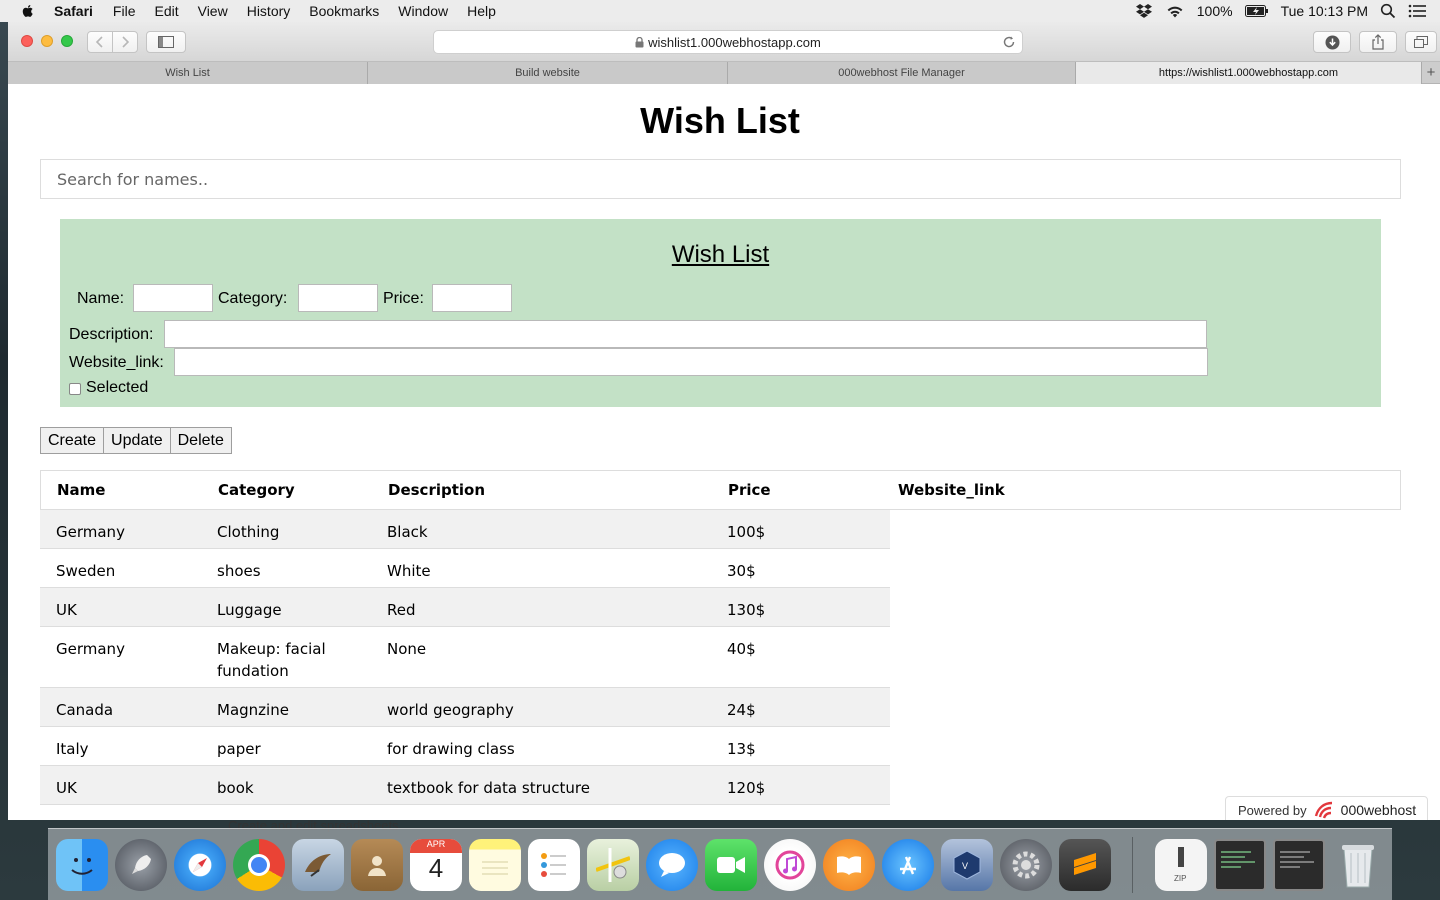 The width and height of the screenshot is (1440, 900). What do you see at coordinates (259, 864) in the screenshot?
I see `chrome-icon` at bounding box center [259, 864].